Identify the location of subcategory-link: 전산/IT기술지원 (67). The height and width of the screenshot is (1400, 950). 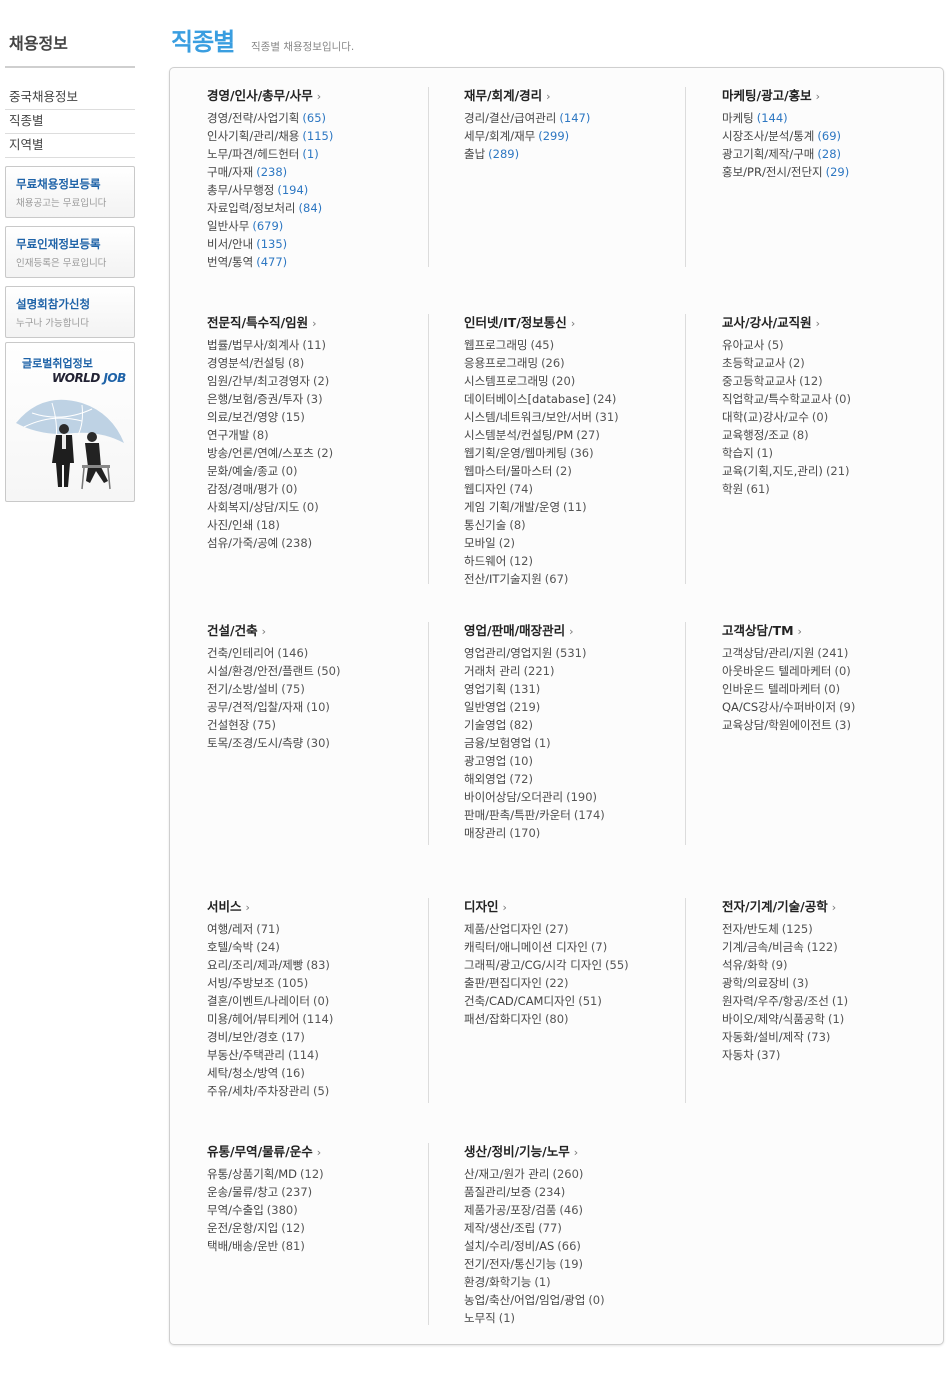
(574, 579).